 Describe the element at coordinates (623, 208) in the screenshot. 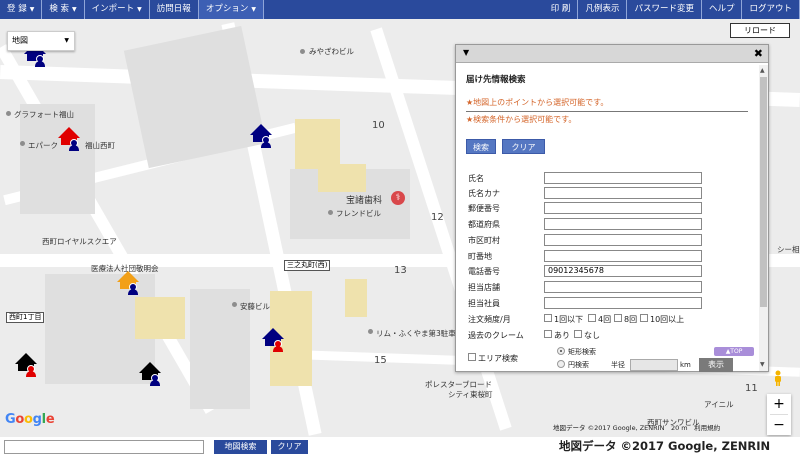

I see `postal-code-input` at that location.